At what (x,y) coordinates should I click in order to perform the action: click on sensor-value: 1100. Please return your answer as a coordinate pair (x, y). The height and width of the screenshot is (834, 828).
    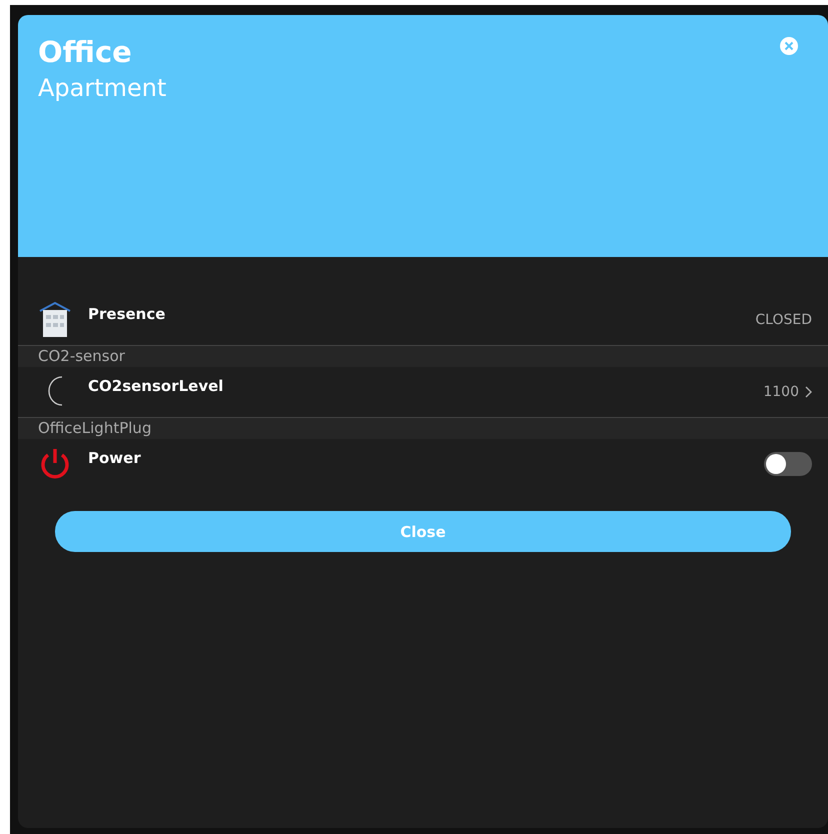
    Looking at the image, I should click on (781, 392).